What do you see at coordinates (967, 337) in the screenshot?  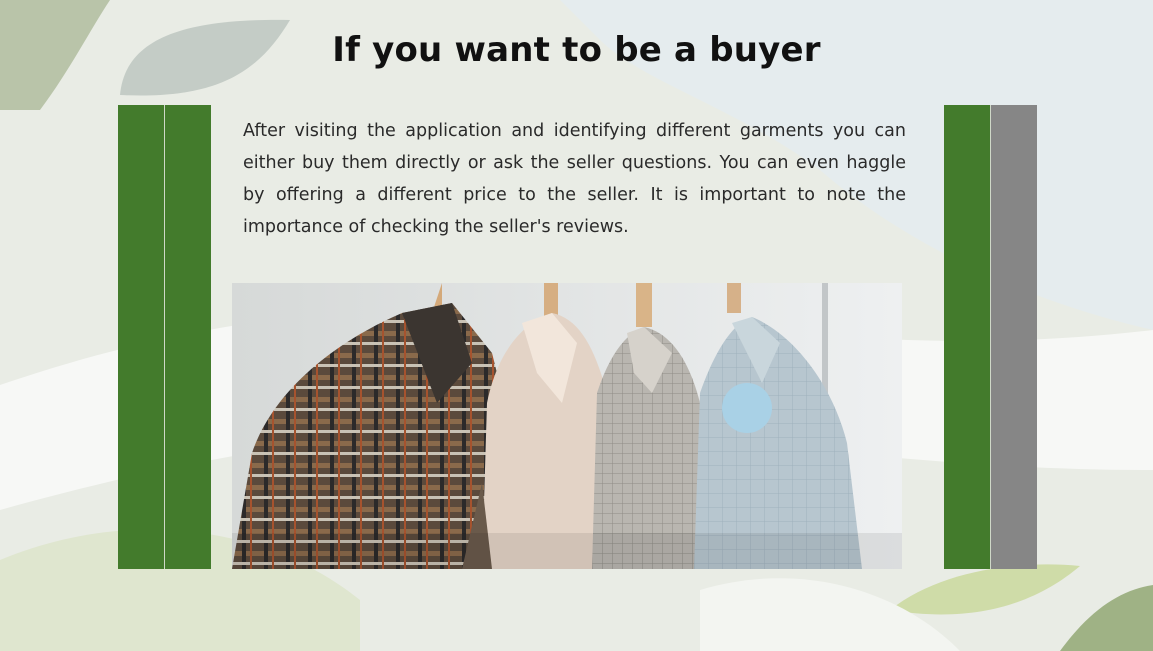 I see `green-bar-right` at bounding box center [967, 337].